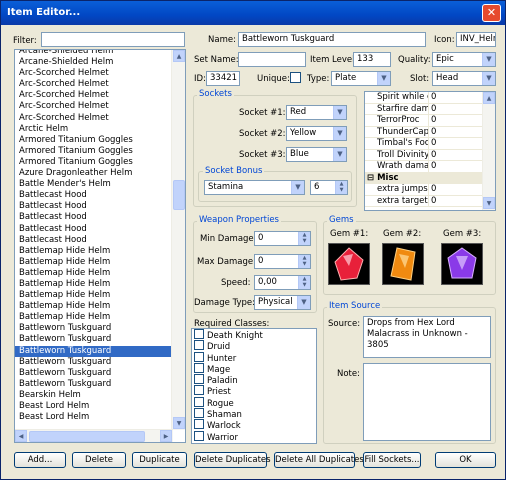  What do you see at coordinates (319, 460) in the screenshot?
I see `delete-all-duplicates-button: Delete All Duplicates` at bounding box center [319, 460].